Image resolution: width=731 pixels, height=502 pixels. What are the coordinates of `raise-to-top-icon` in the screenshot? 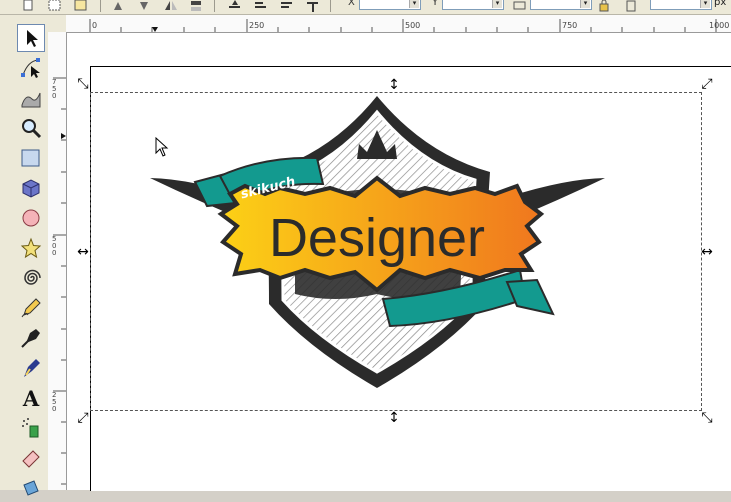 It's located at (235, 5).